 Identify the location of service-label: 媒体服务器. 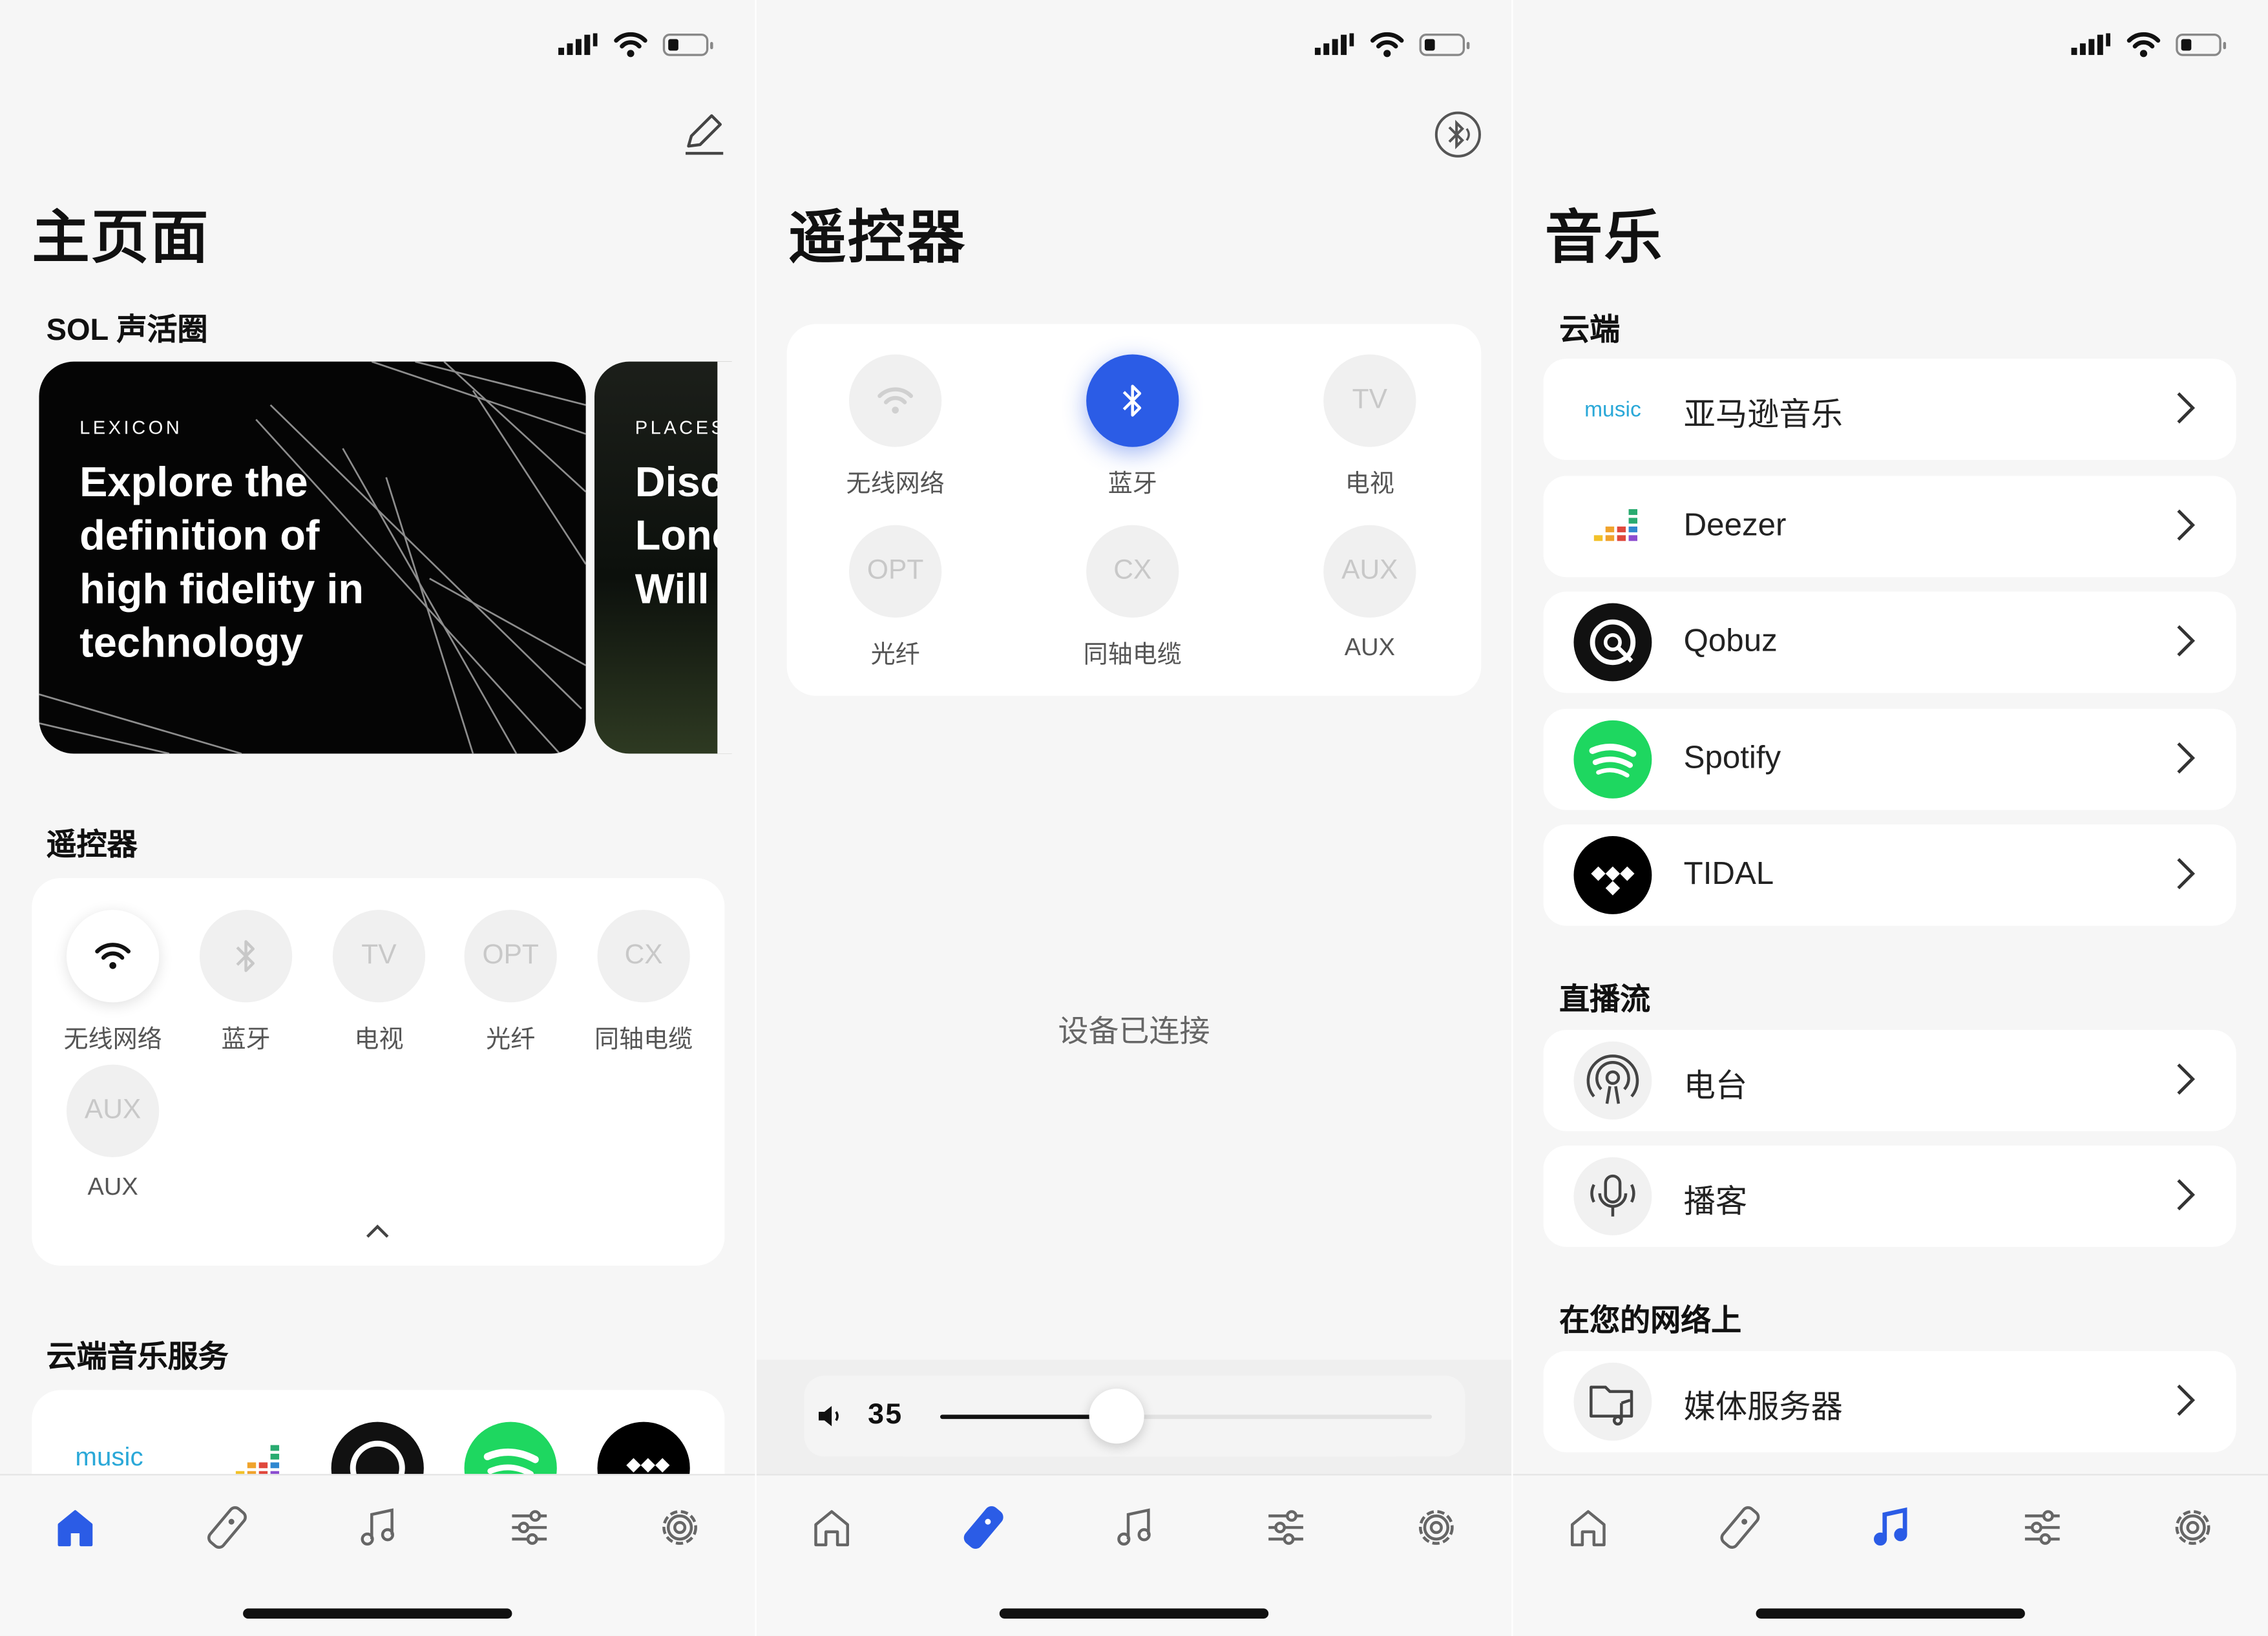
(1763, 1407).